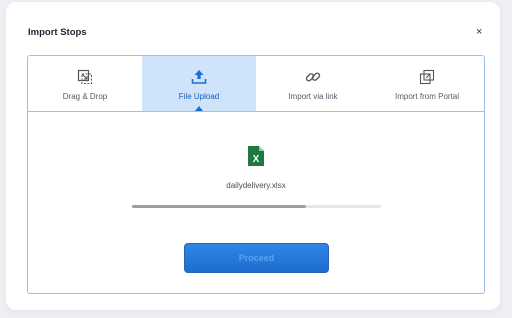 The width and height of the screenshot is (512, 318). I want to click on tab-label: Import from Portal, so click(426, 96).